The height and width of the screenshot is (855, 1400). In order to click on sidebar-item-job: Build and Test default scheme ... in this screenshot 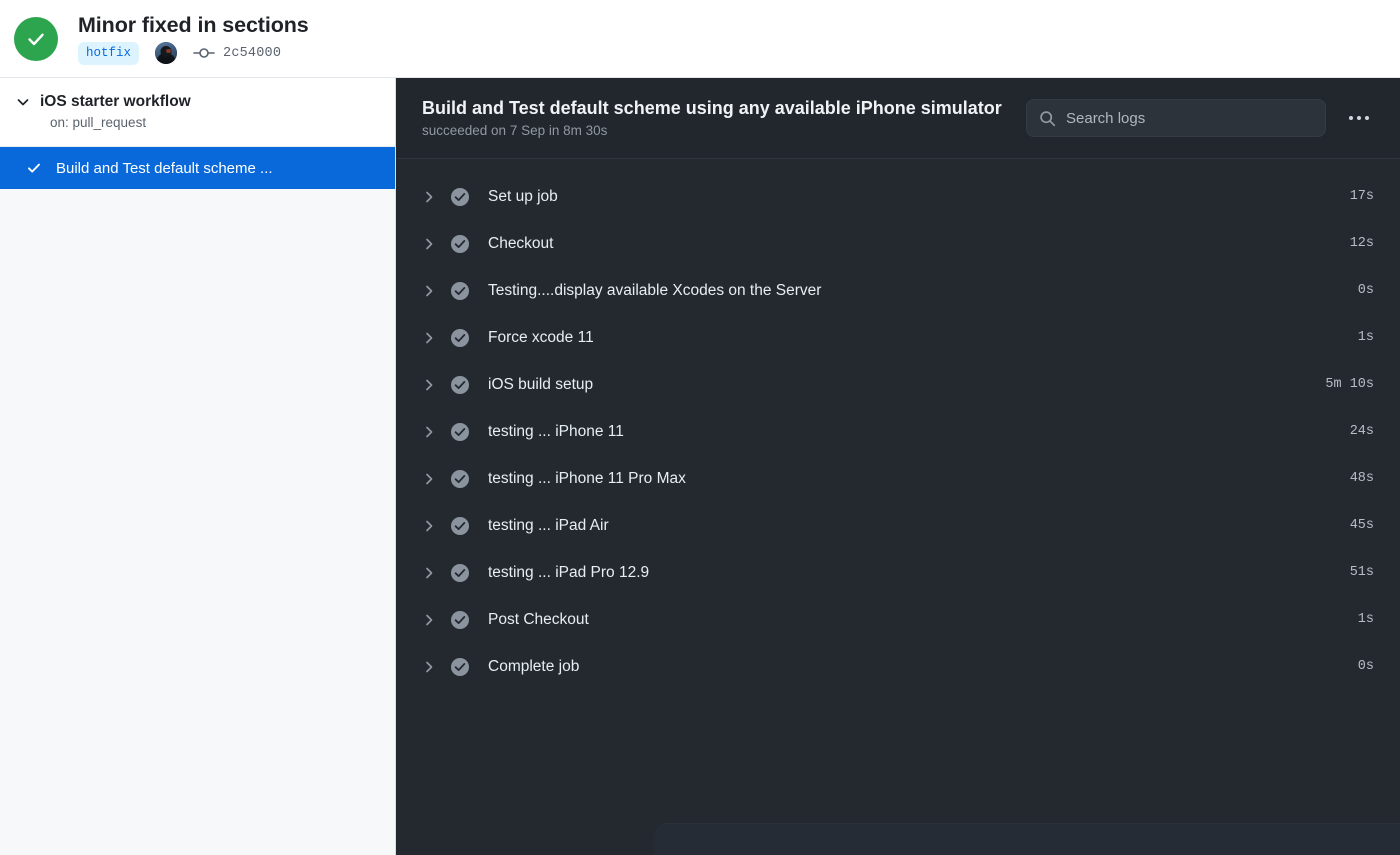, I will do `click(197, 168)`.